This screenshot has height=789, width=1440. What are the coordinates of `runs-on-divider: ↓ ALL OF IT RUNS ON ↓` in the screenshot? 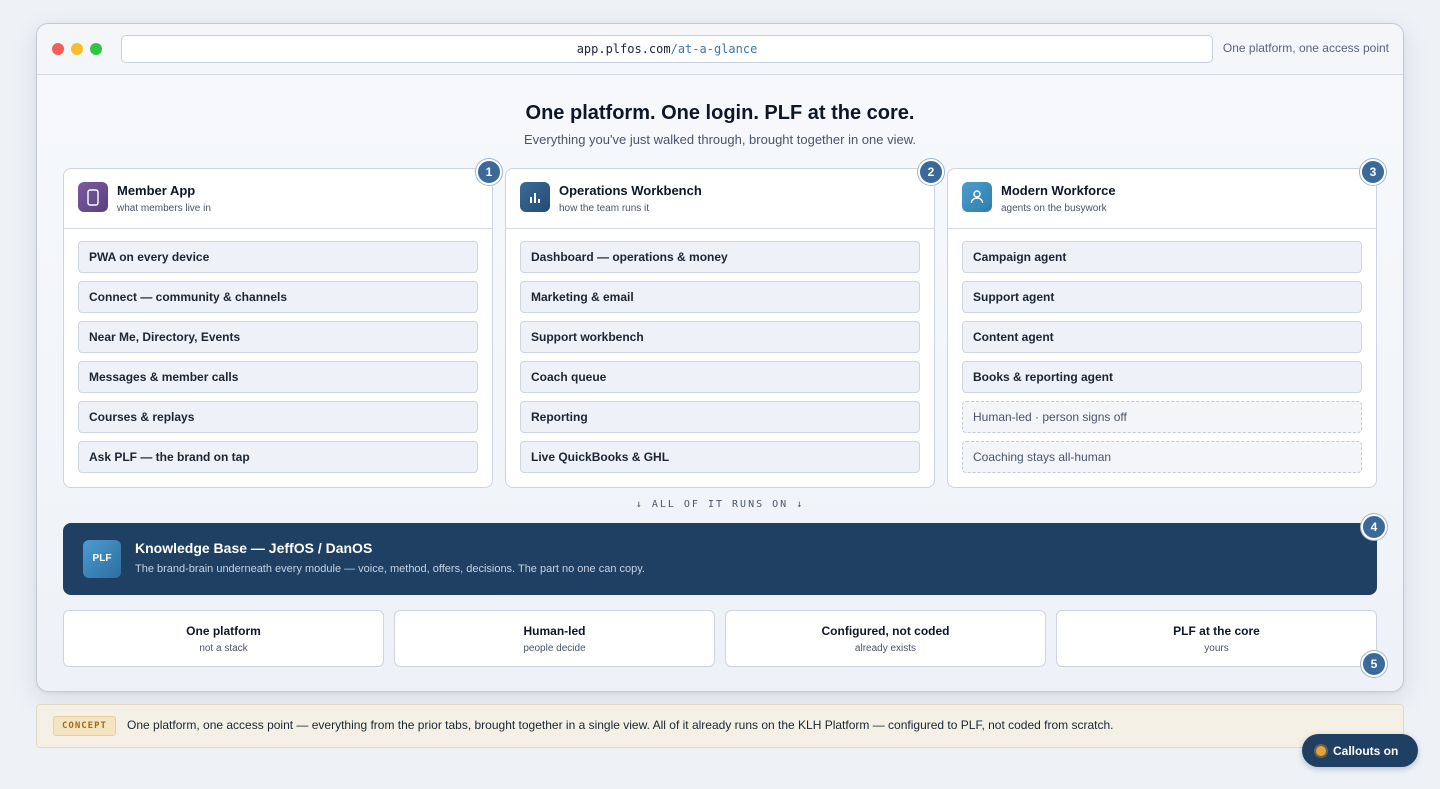 It's located at (720, 504).